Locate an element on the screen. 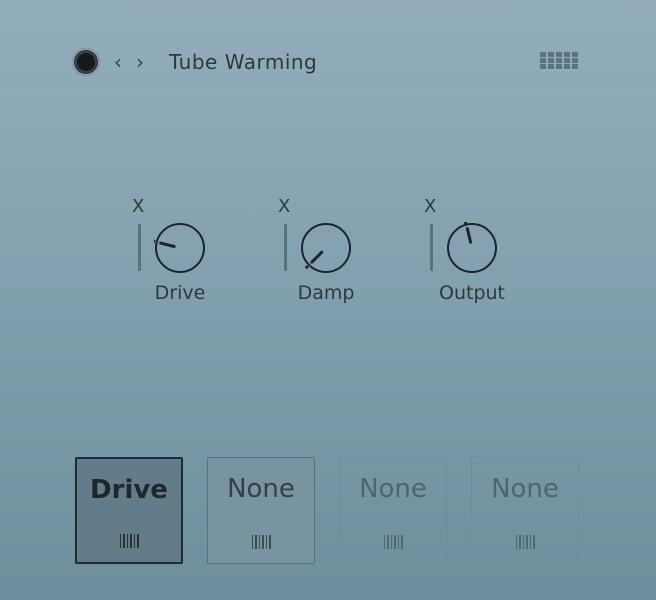 The image size is (656, 600). macro-slot-3: None is located at coordinates (393, 510).